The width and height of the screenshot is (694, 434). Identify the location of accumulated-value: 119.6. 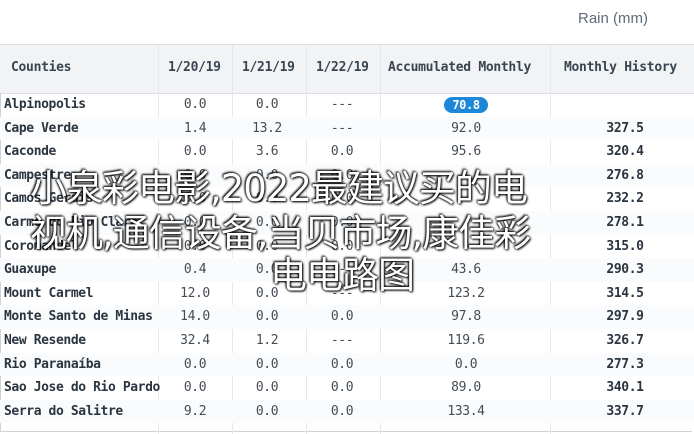
(466, 340).